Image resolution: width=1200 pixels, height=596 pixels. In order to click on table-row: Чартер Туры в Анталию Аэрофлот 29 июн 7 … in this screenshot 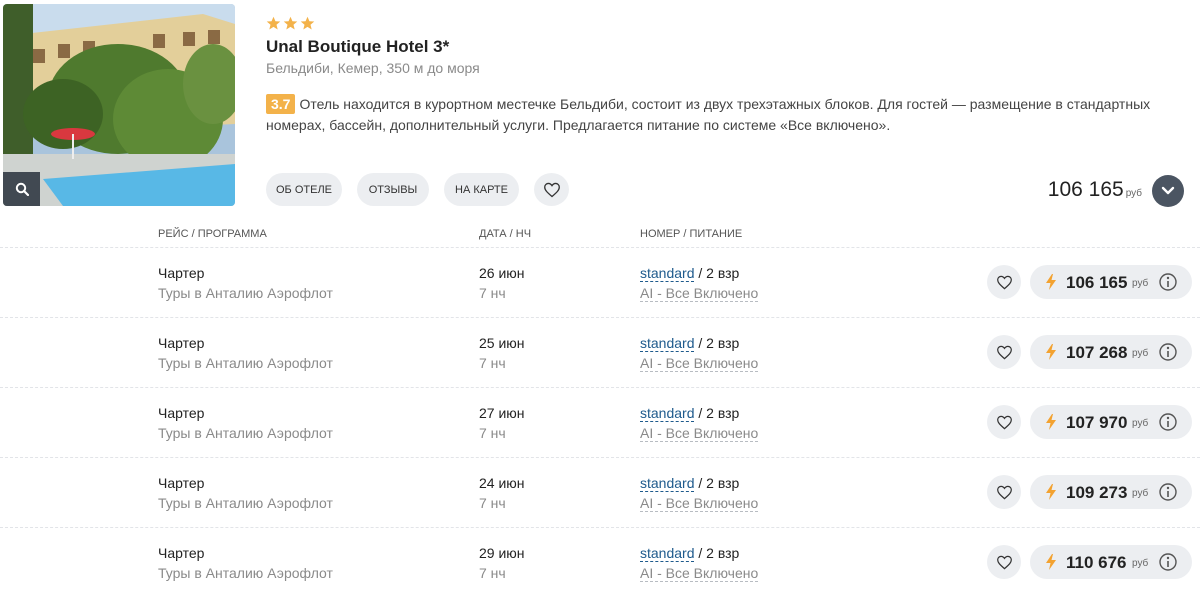, I will do `click(600, 561)`.